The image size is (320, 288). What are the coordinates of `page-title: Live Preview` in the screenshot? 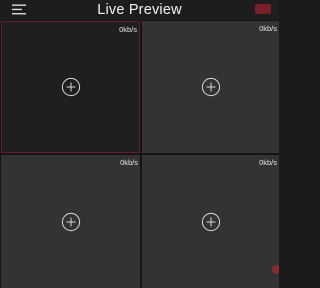 It's located at (139, 10).